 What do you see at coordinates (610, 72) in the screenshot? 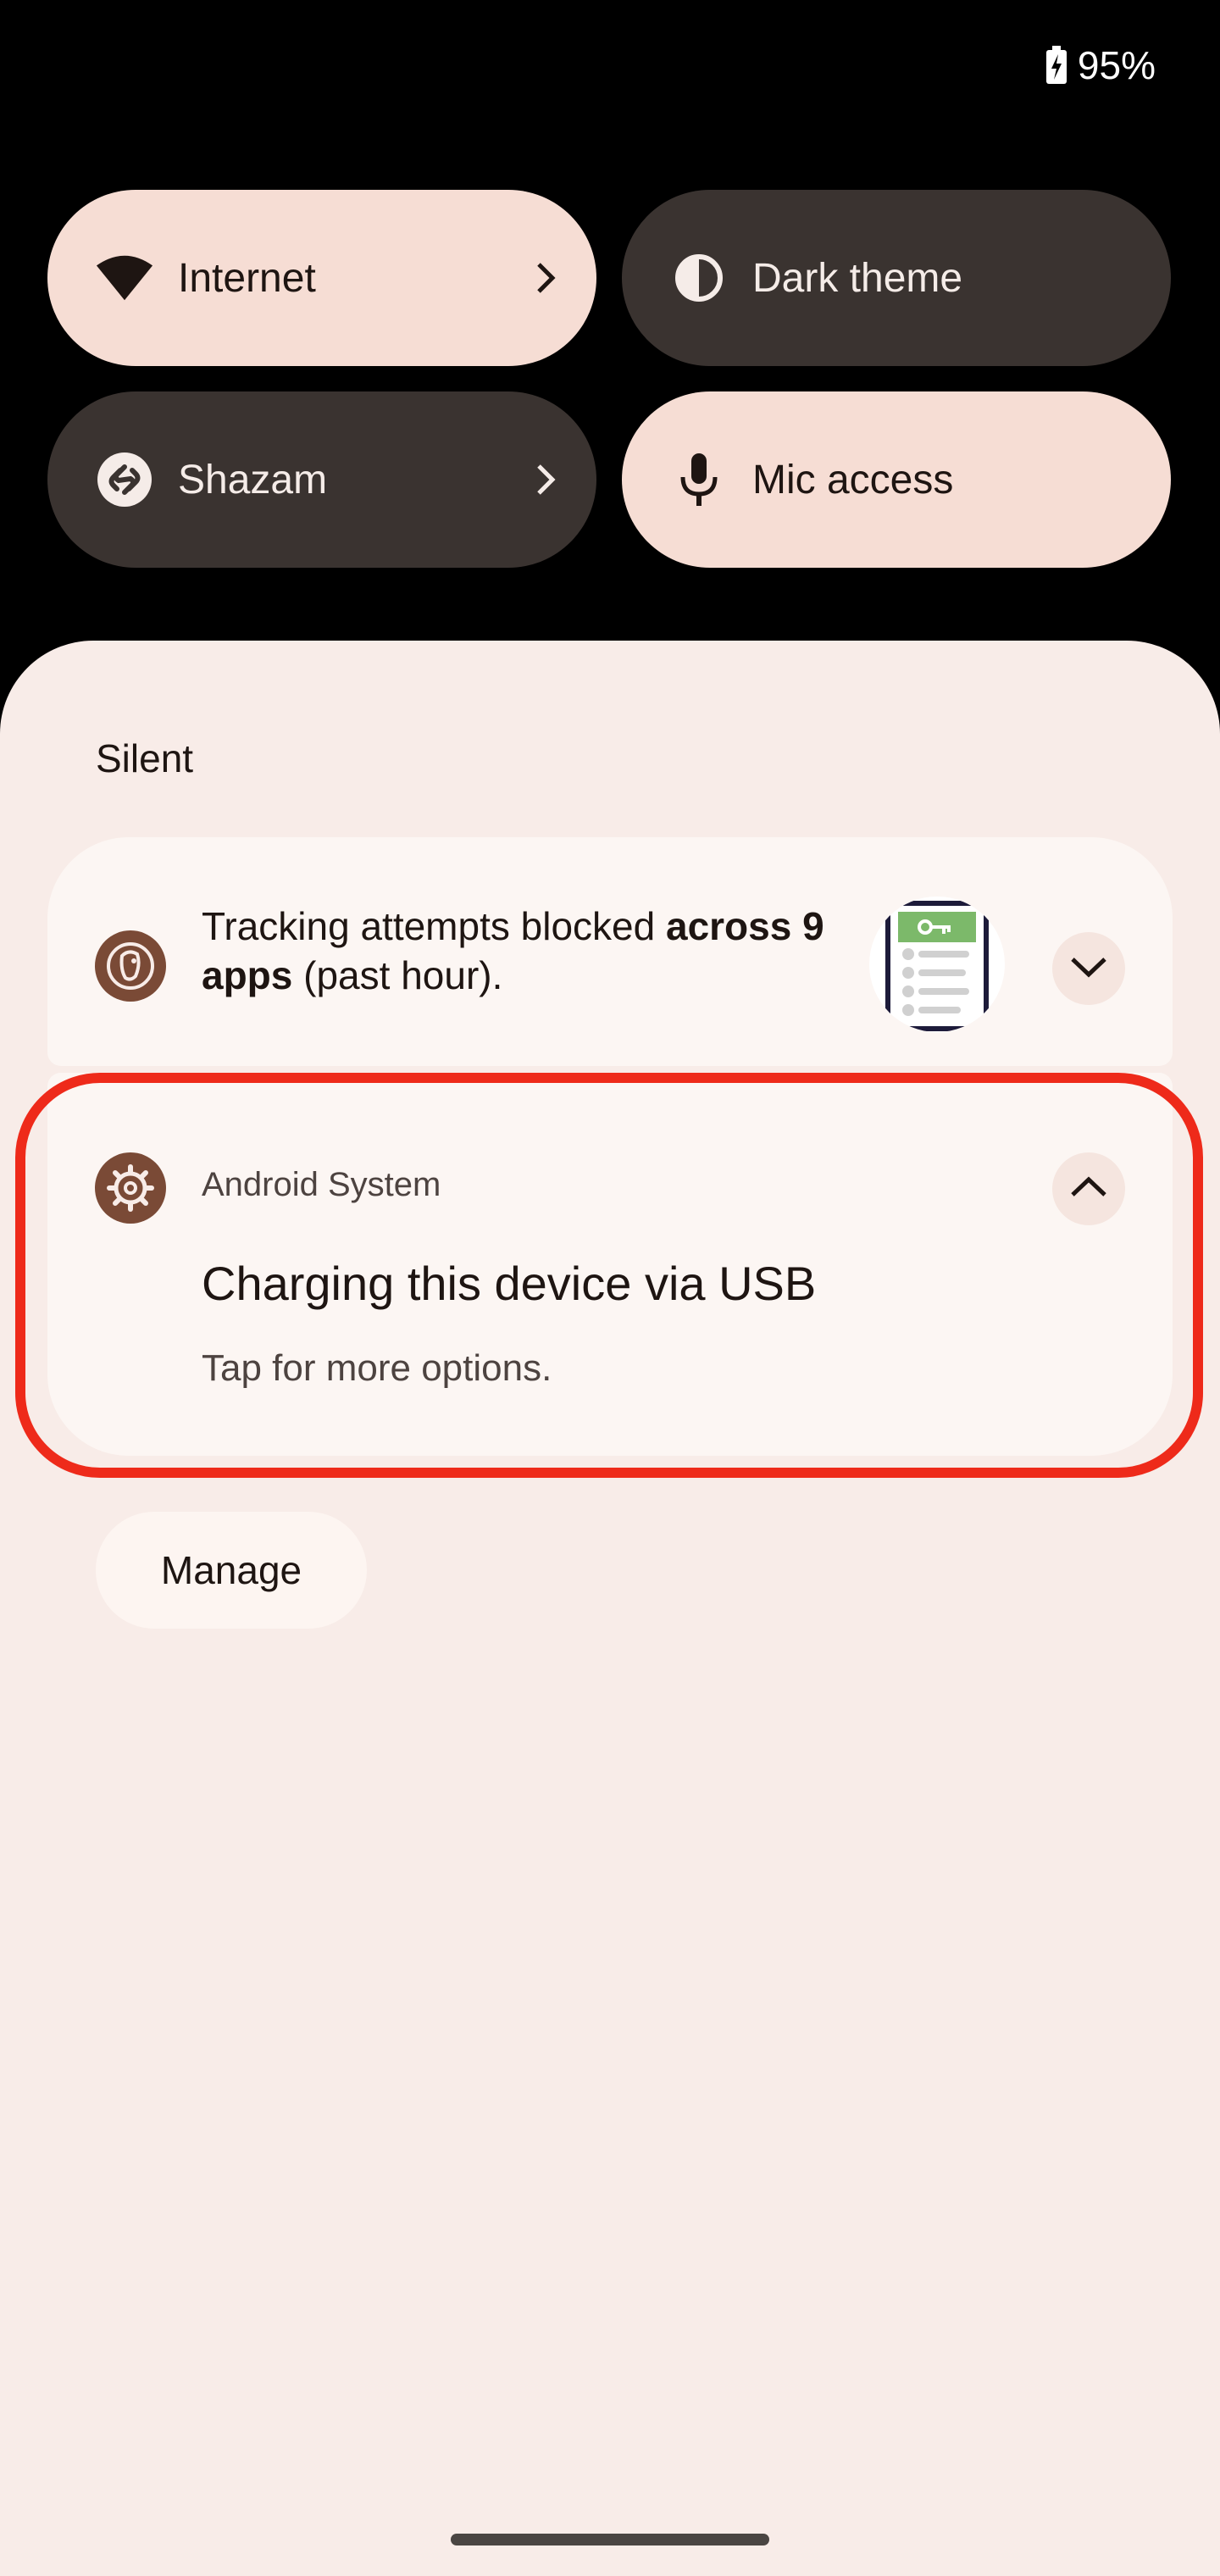
I see `status-bar: 95%` at bounding box center [610, 72].